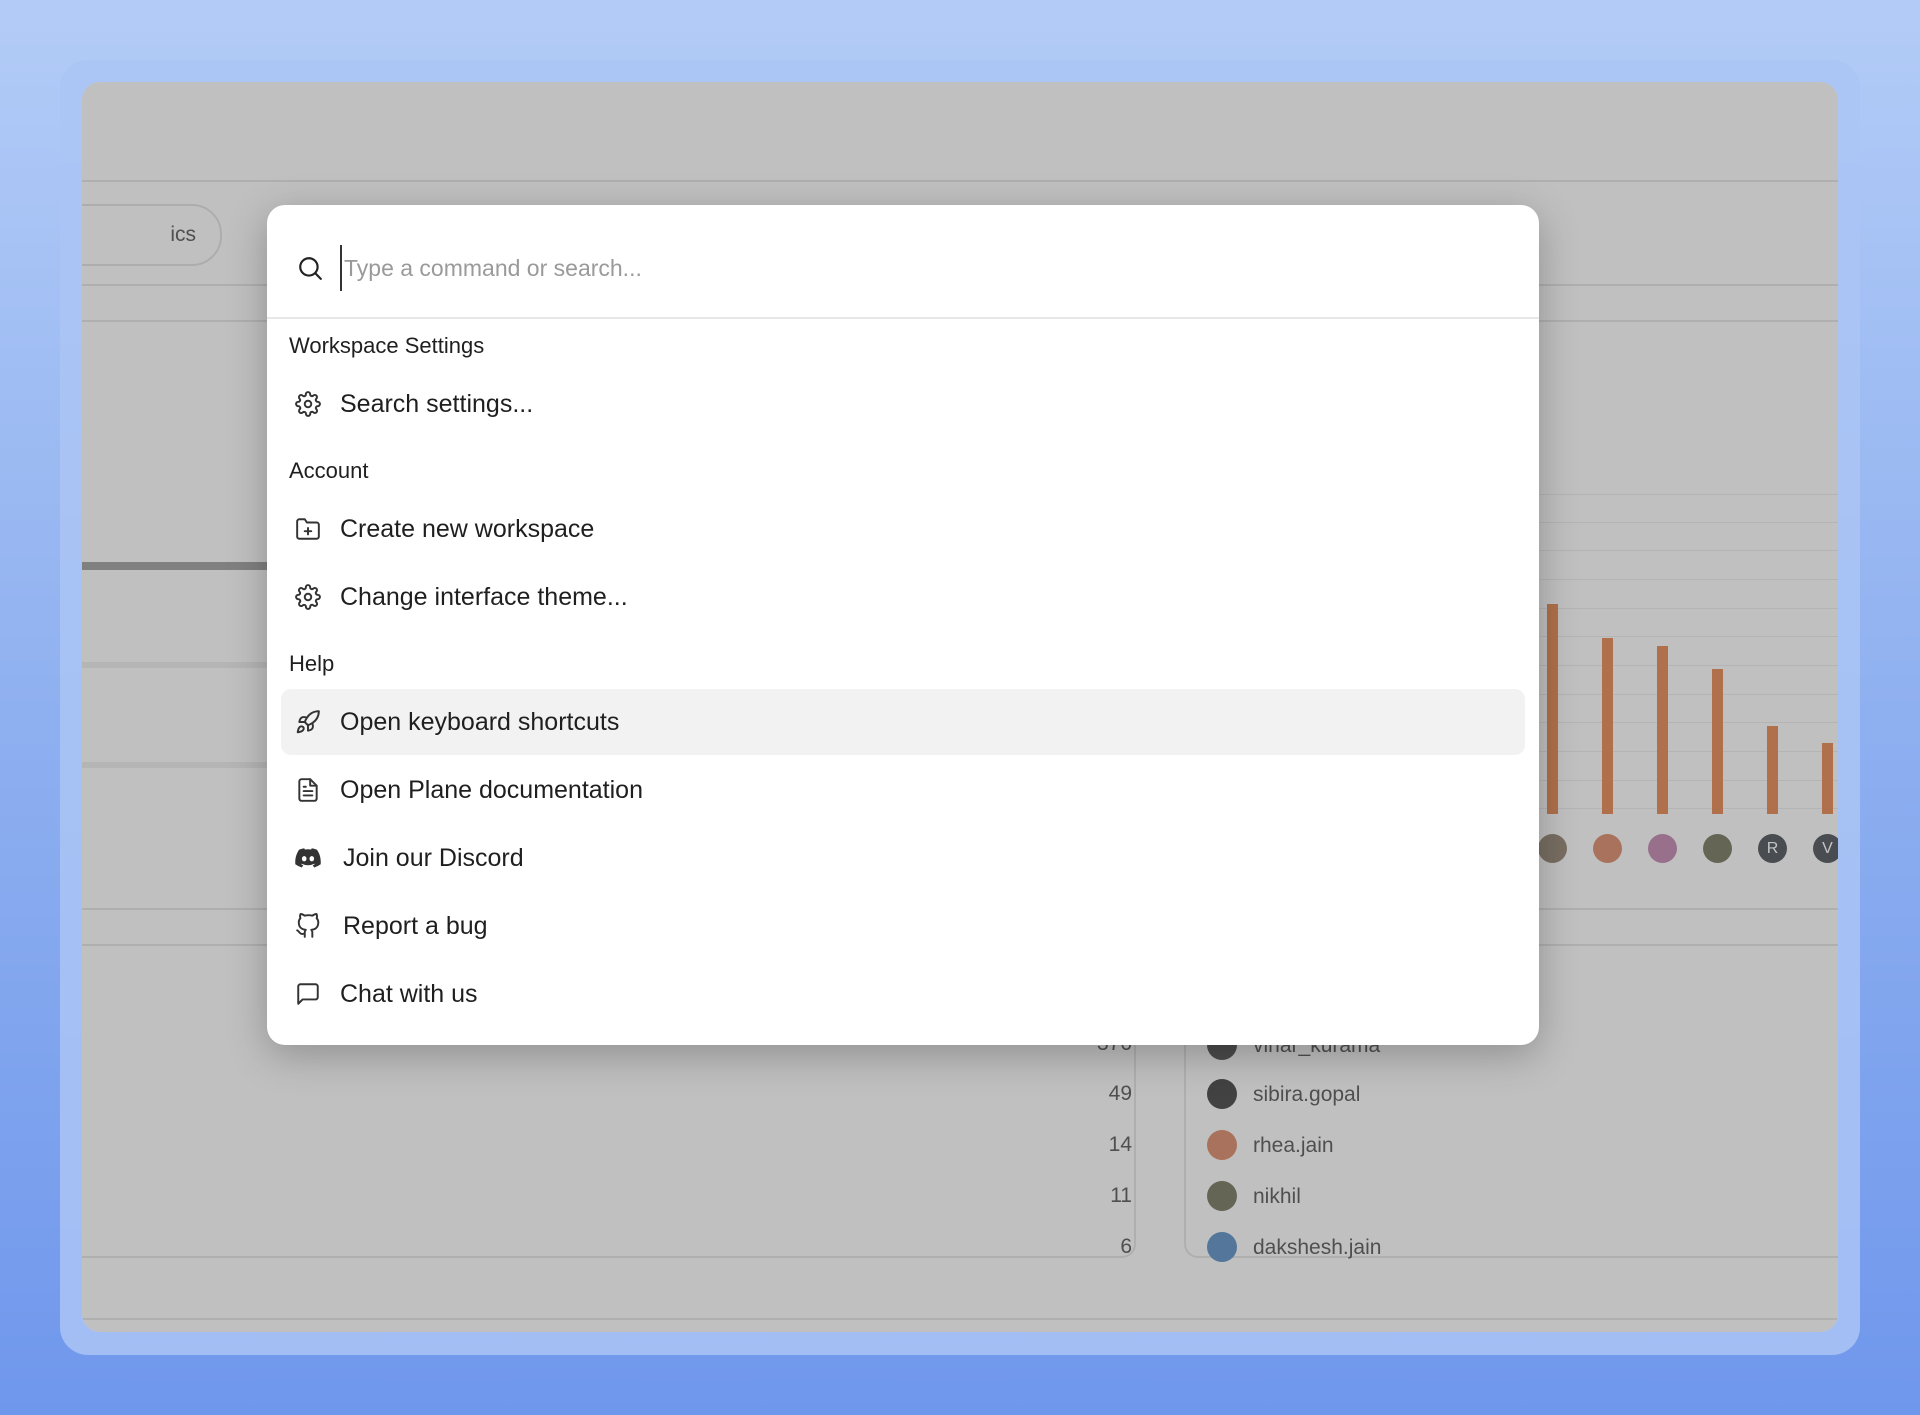 The height and width of the screenshot is (1415, 1920). What do you see at coordinates (308, 790) in the screenshot?
I see `document-icon` at bounding box center [308, 790].